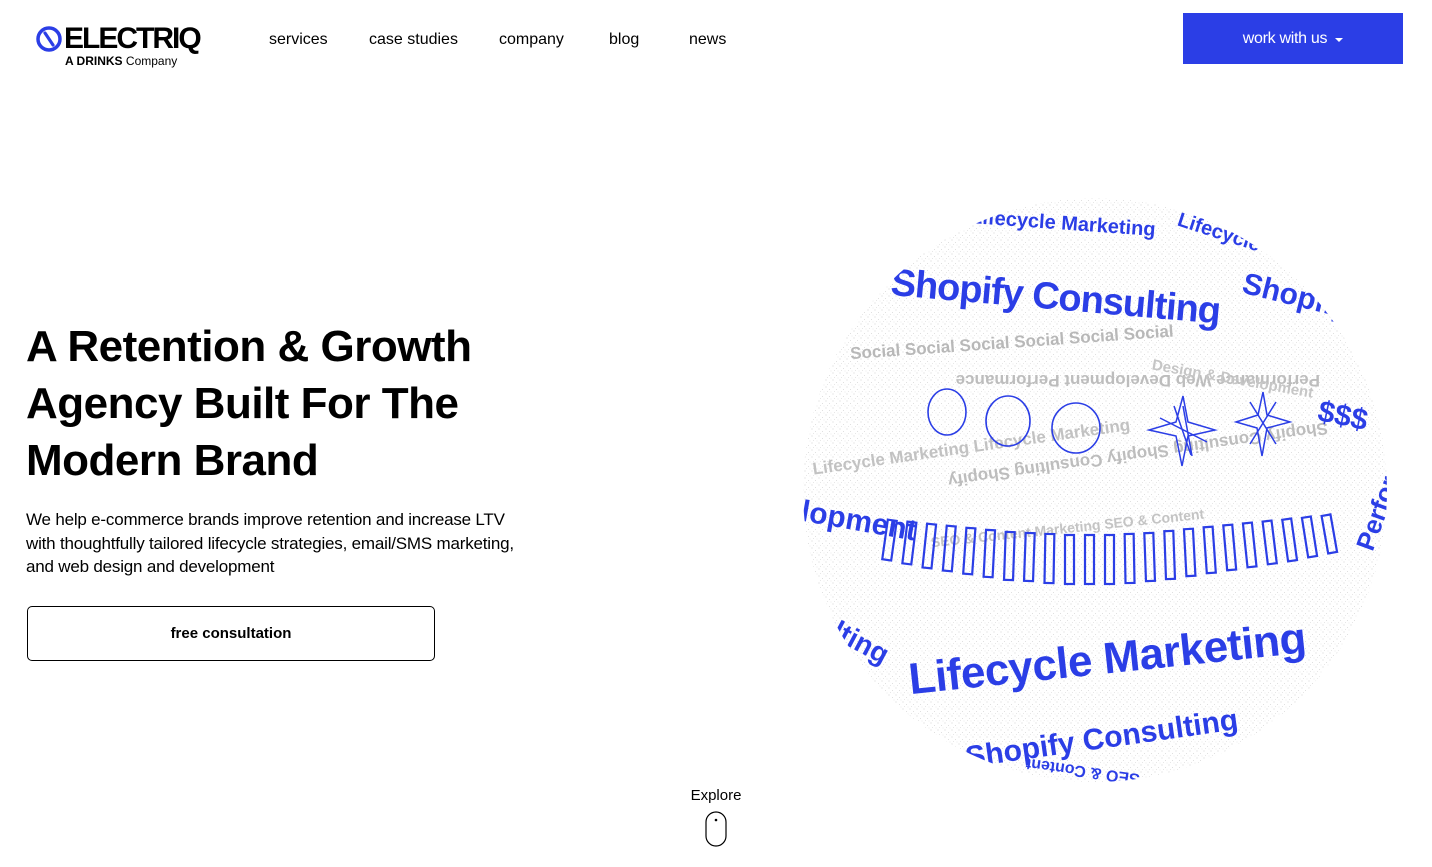 The image size is (1432, 867). What do you see at coordinates (1285, 38) in the screenshot?
I see `work-with-us-label: work with us` at bounding box center [1285, 38].